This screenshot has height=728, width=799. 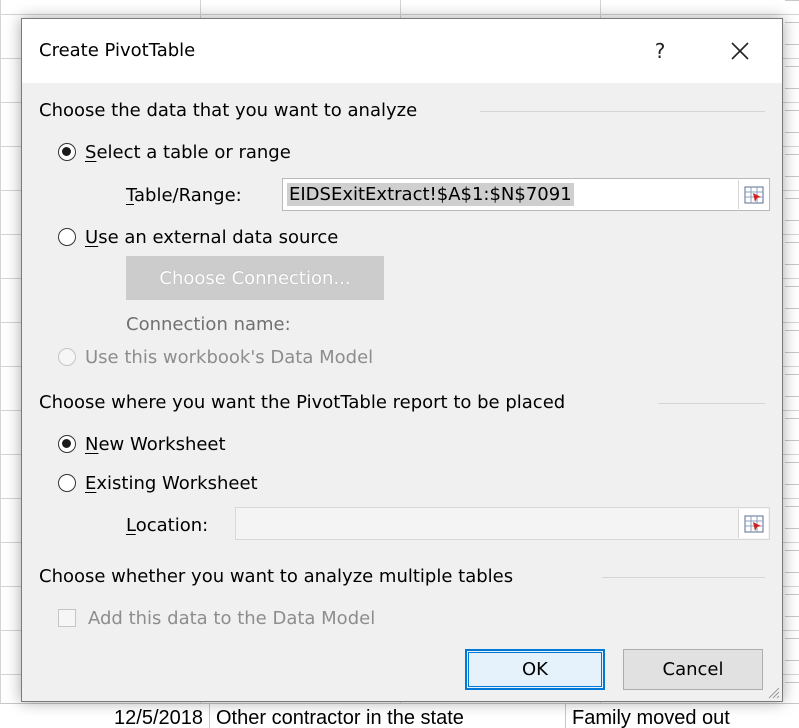 I want to click on dialog-title: Create PivotTable, so click(x=117, y=50).